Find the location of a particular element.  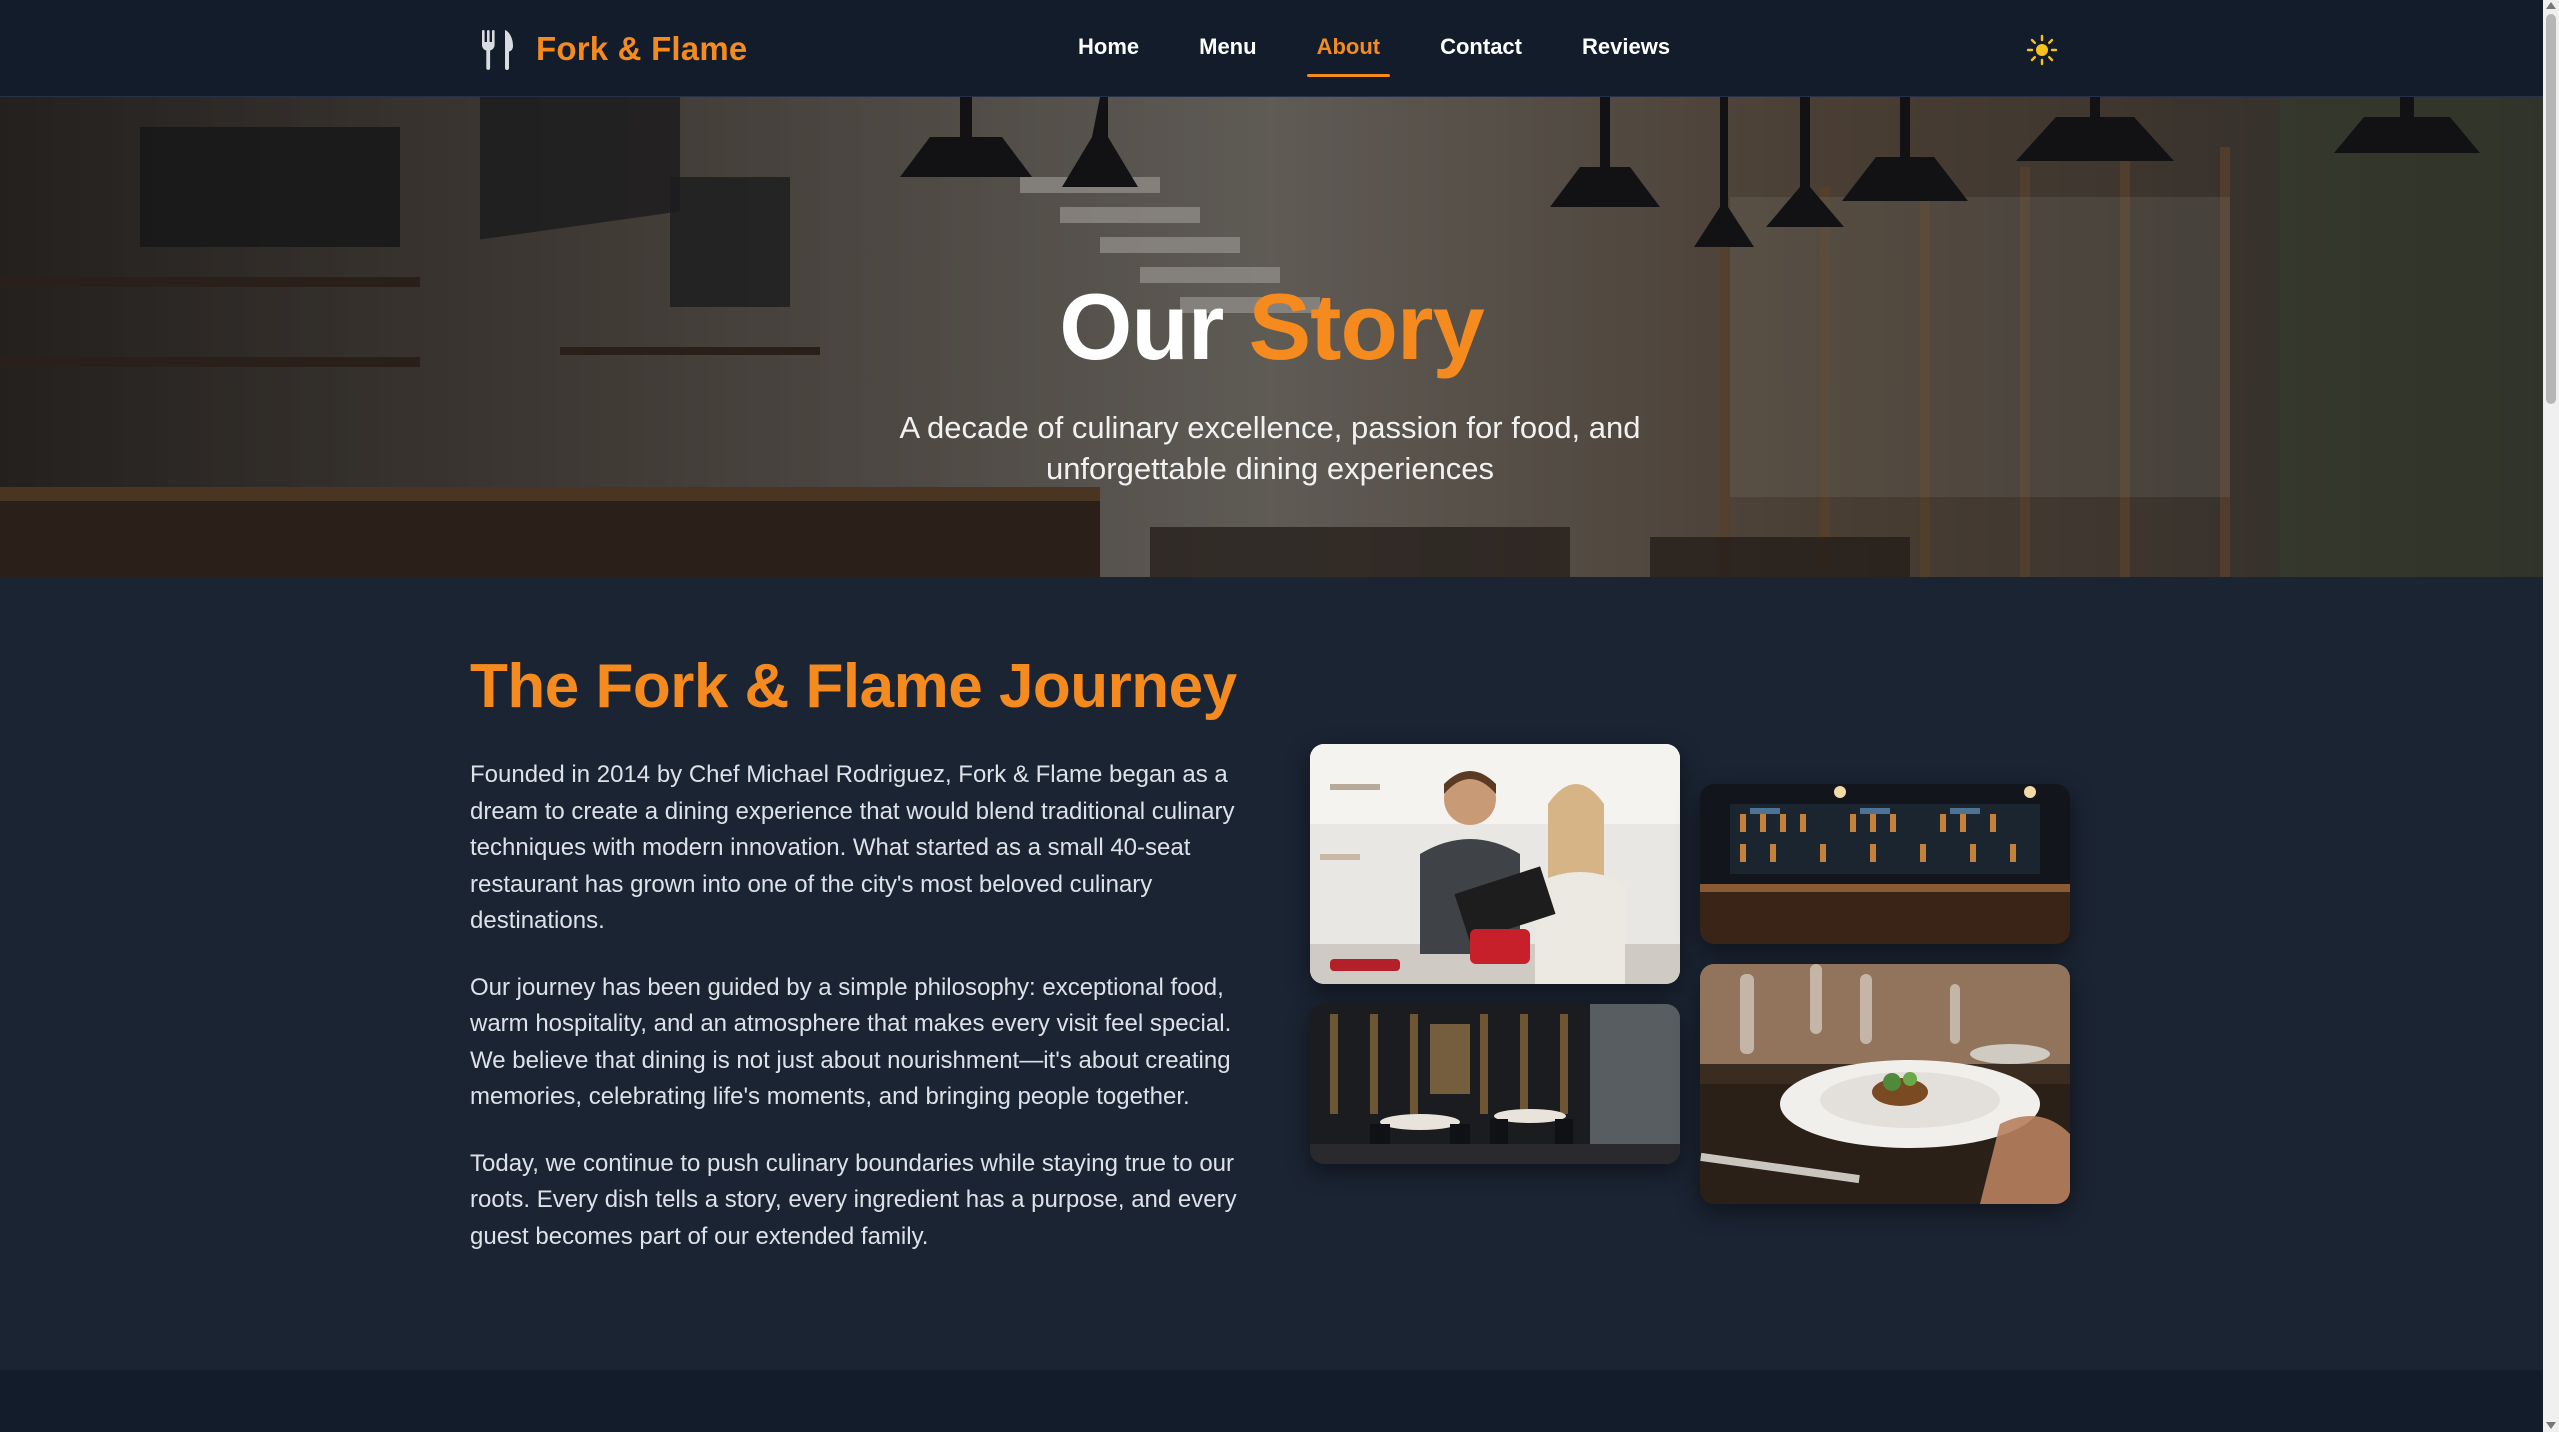

nav-home: Home is located at coordinates (1108, 48).